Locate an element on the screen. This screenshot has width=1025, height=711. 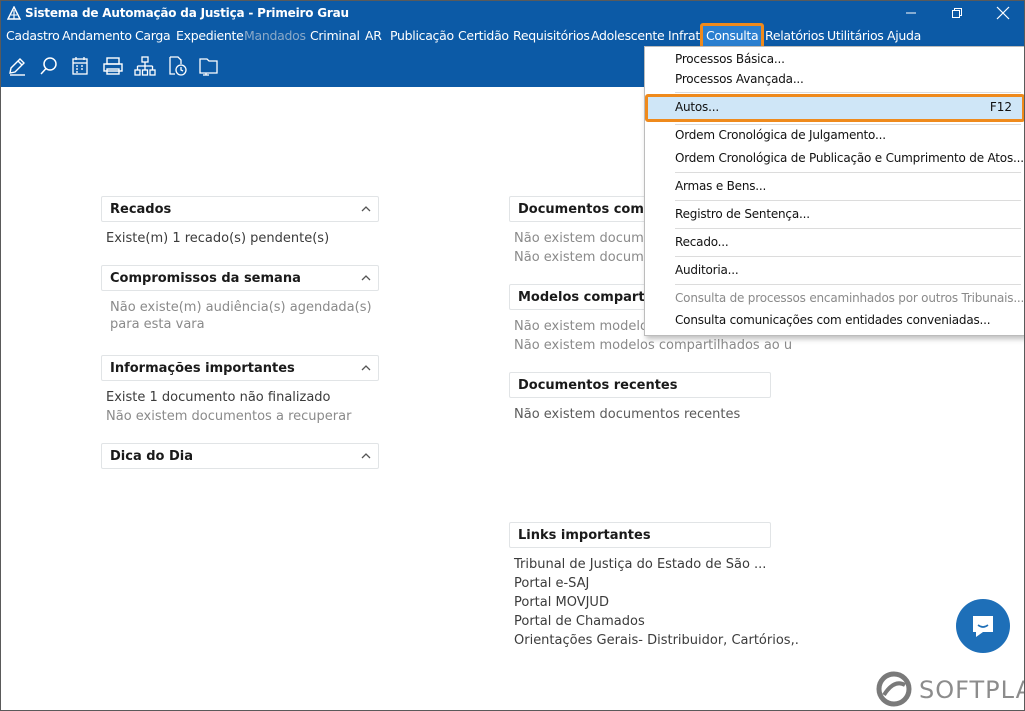
app-logo-icon is located at coordinates (14, 13).